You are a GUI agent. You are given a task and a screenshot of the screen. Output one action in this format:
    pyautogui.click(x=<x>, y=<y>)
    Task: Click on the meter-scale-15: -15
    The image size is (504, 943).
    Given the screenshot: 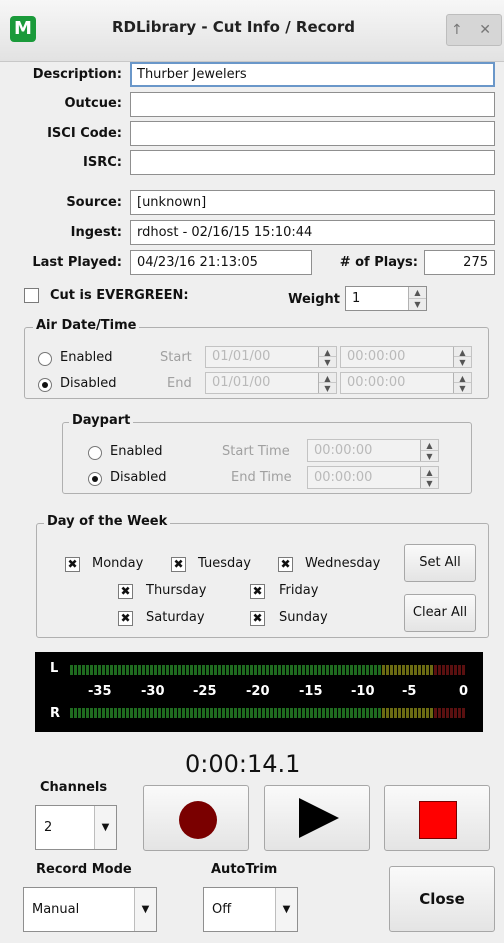 What is the action you would take?
    pyautogui.click(x=311, y=691)
    